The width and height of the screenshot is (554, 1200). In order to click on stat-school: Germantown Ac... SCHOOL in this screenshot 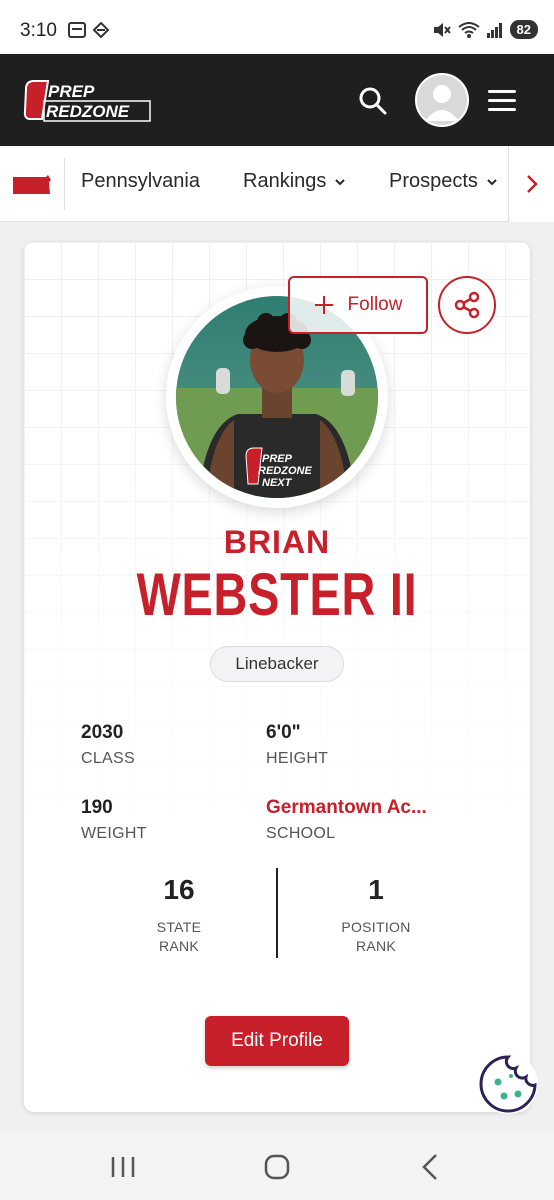, I will do `click(346, 820)`.